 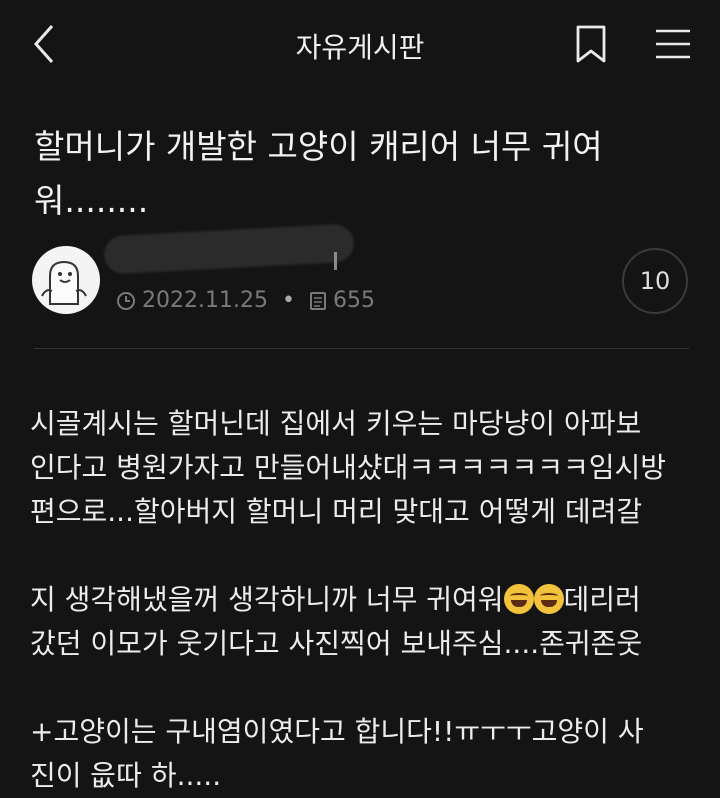 What do you see at coordinates (362, 578) in the screenshot?
I see `body-line-with-emoji: 지 생각해냈을꺼 생각하니까 너무 귀여워 데리러` at bounding box center [362, 578].